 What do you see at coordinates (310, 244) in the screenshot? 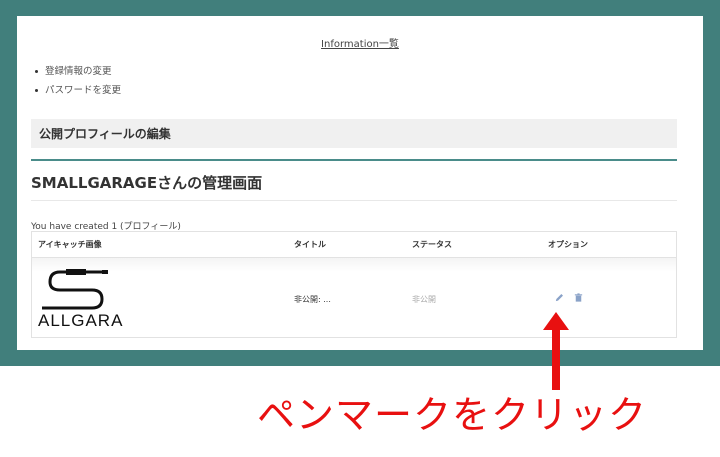
I see `header-title: タイトル` at bounding box center [310, 244].